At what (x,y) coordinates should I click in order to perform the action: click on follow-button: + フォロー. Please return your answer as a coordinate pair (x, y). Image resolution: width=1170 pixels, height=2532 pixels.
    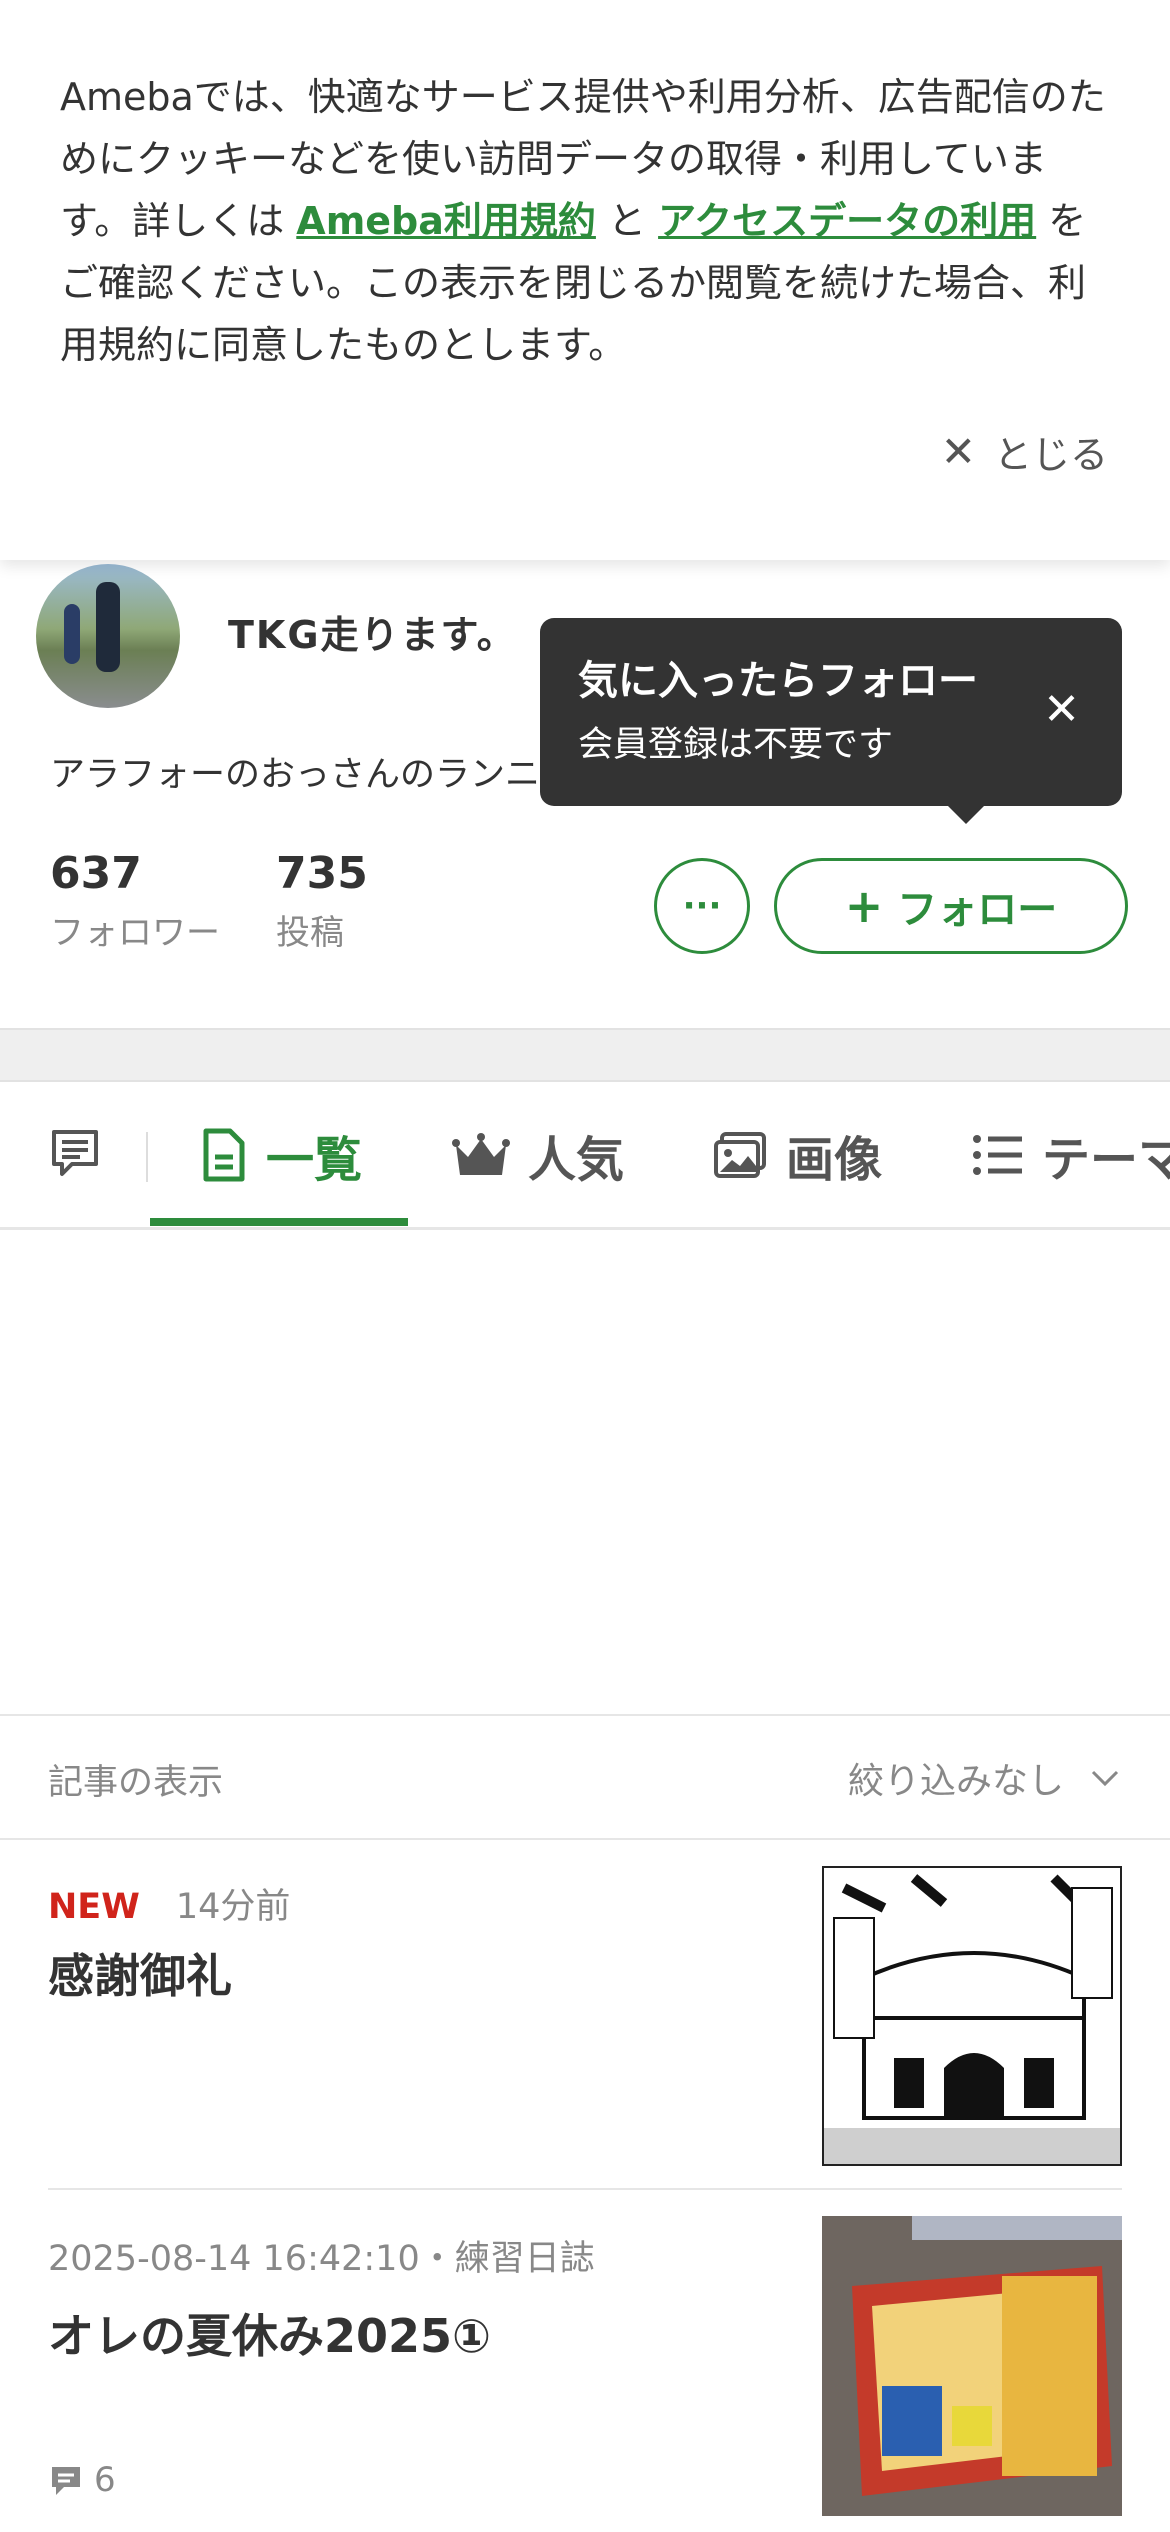
    Looking at the image, I should click on (951, 906).